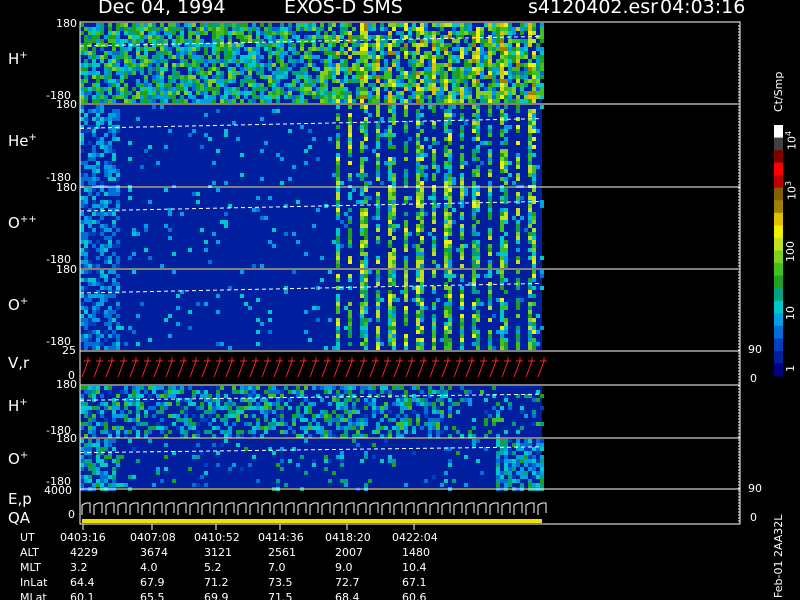 The width and height of the screenshot is (800, 600). Describe the element at coordinates (778, 370) in the screenshot. I see `colorbar-segment` at that location.